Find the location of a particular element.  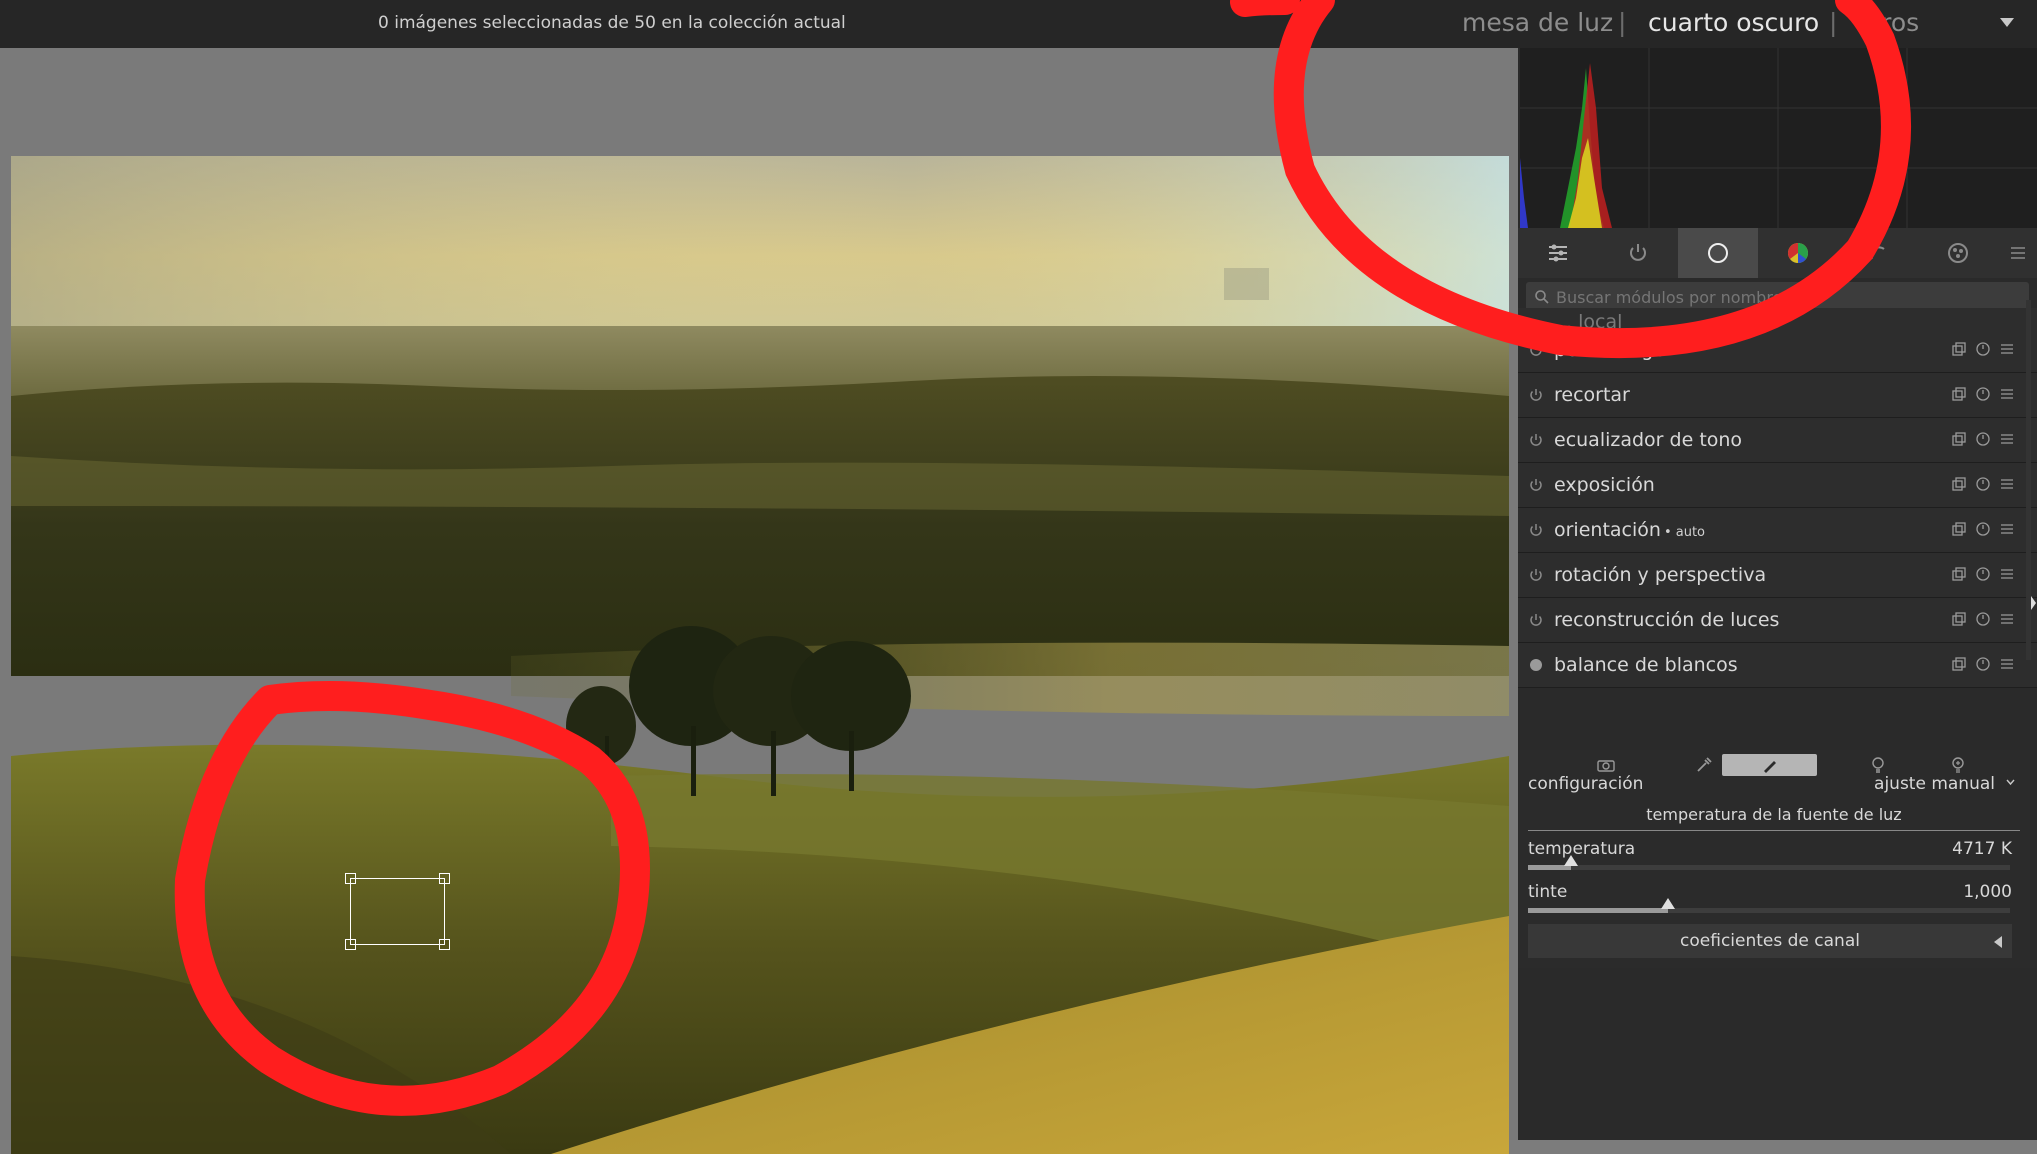

channel-coefficients-label: coeficientes de canal is located at coordinates (1770, 941).